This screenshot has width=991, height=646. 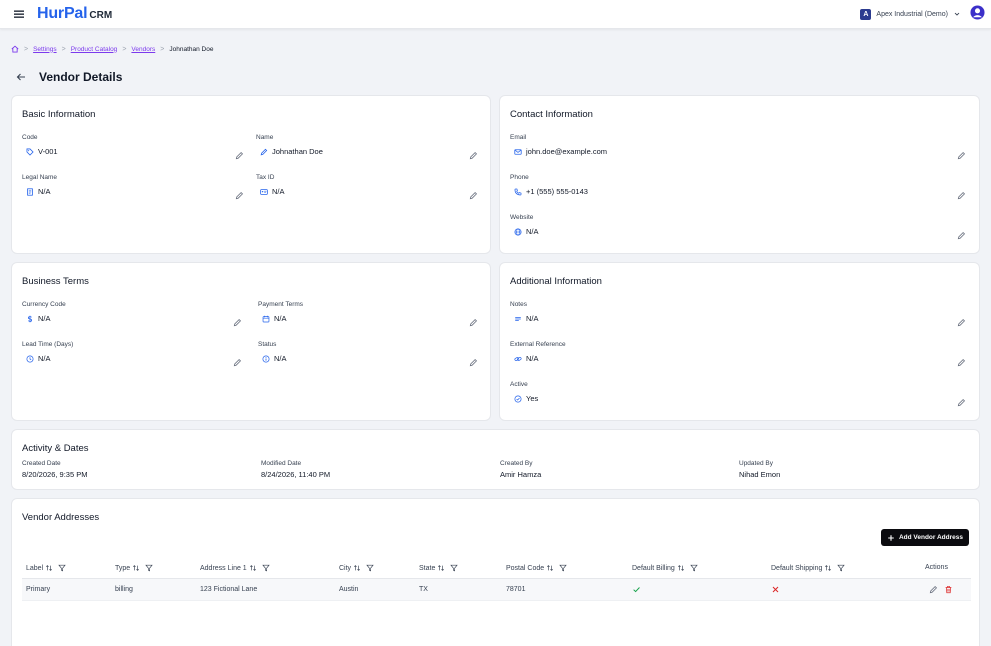 I want to click on company-switcher: A Apex Industrial (Demo), so click(x=910, y=14).